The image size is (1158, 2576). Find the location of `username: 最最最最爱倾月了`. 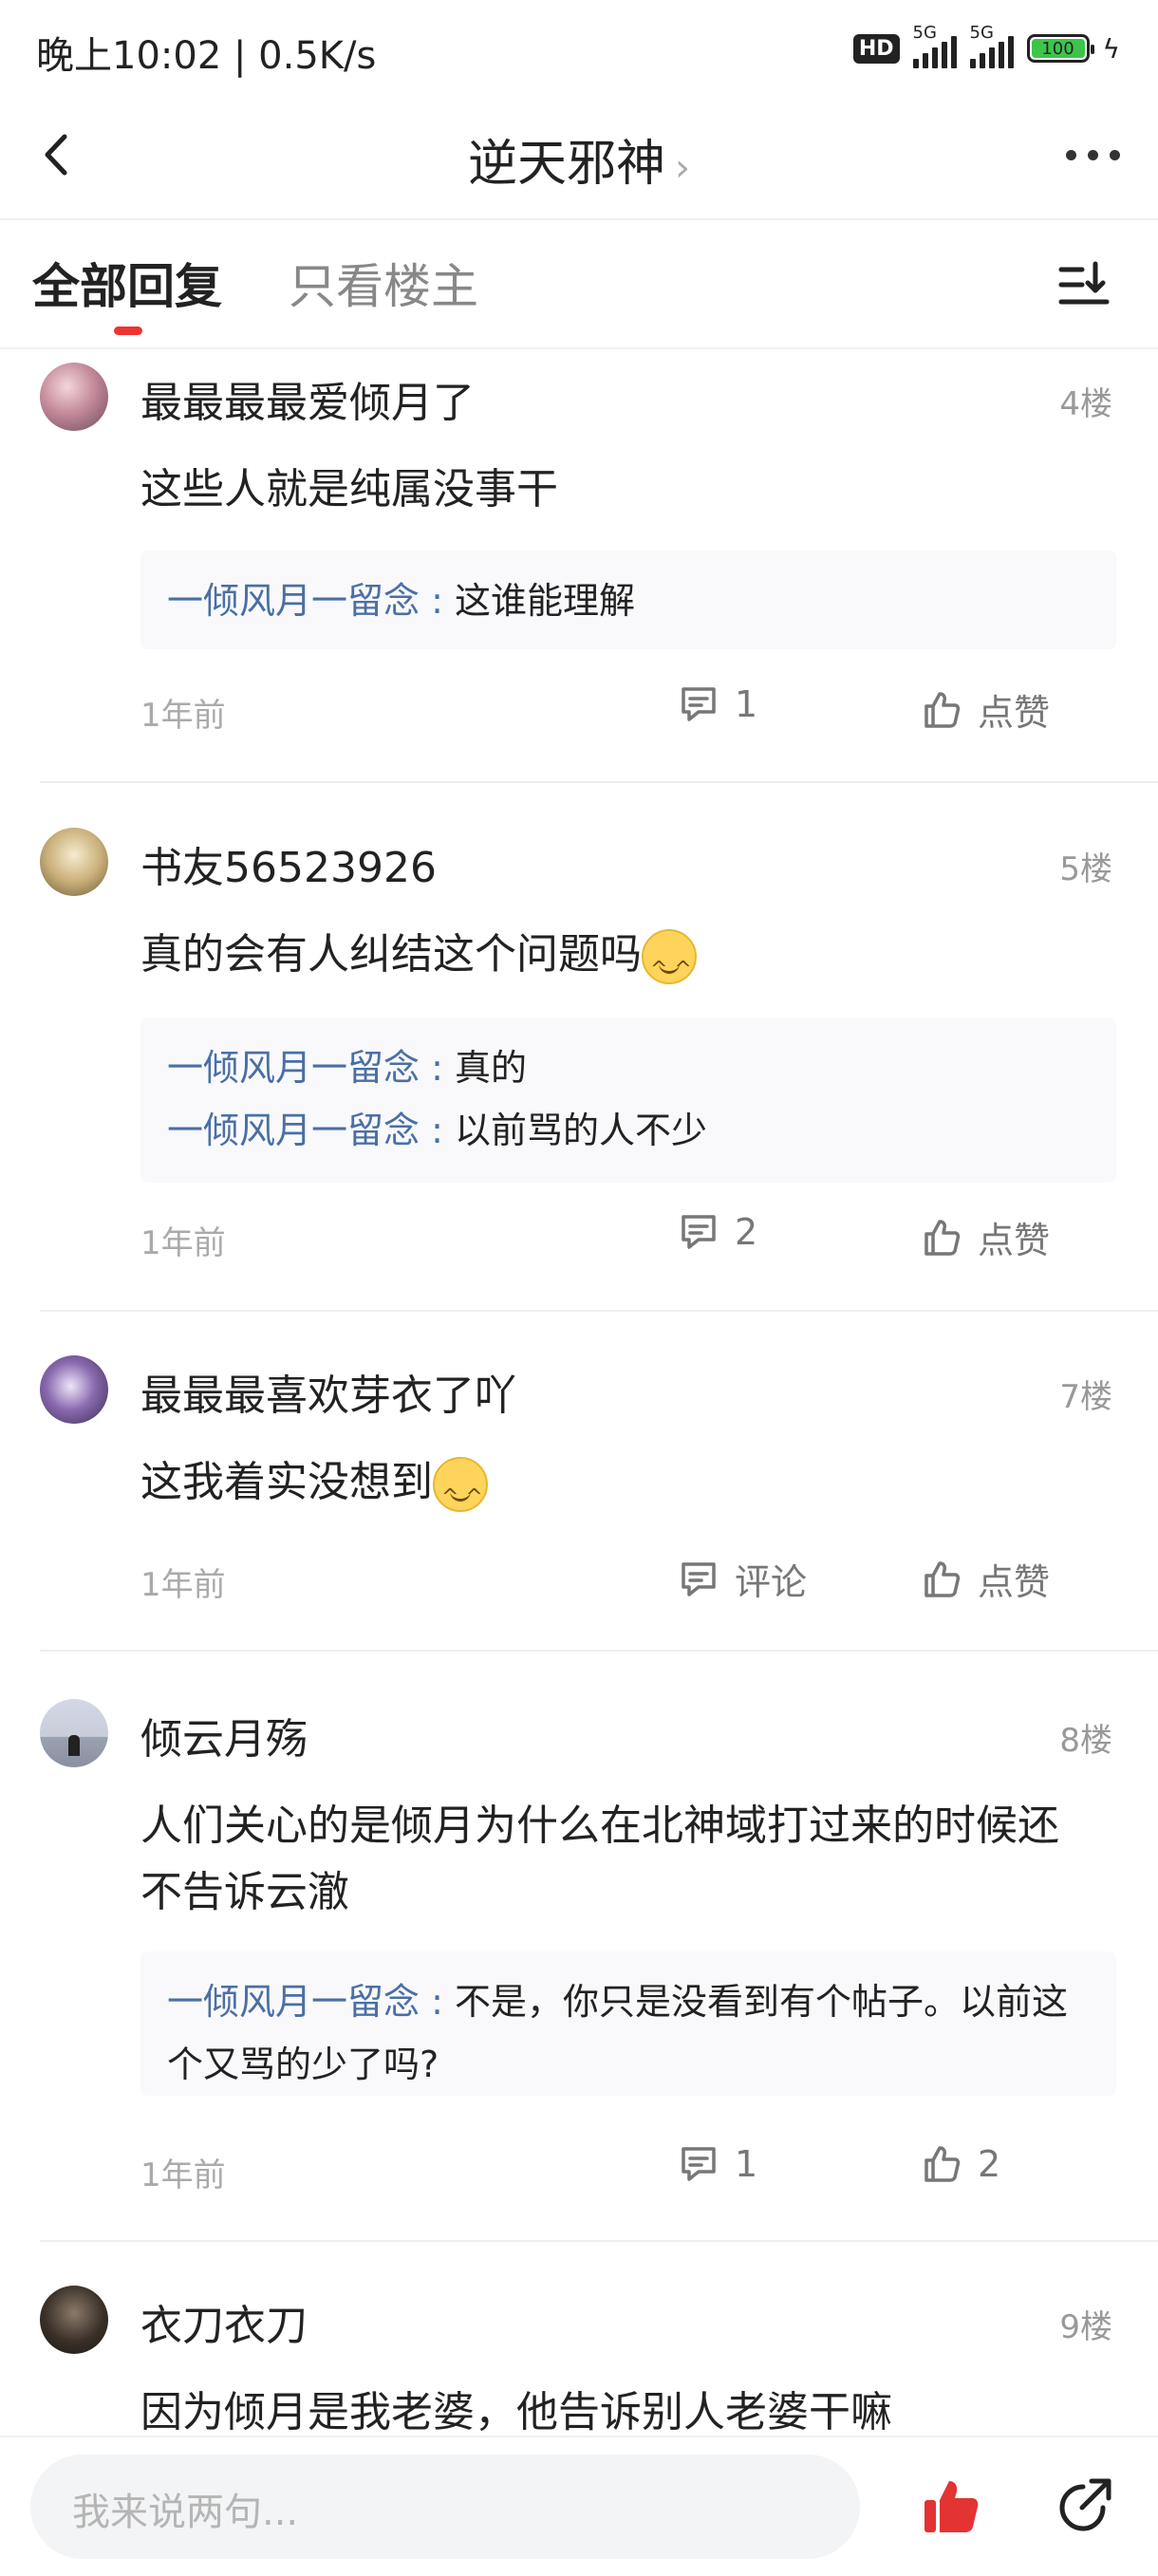

username: 最最最最爱倾月了 is located at coordinates (307, 398).